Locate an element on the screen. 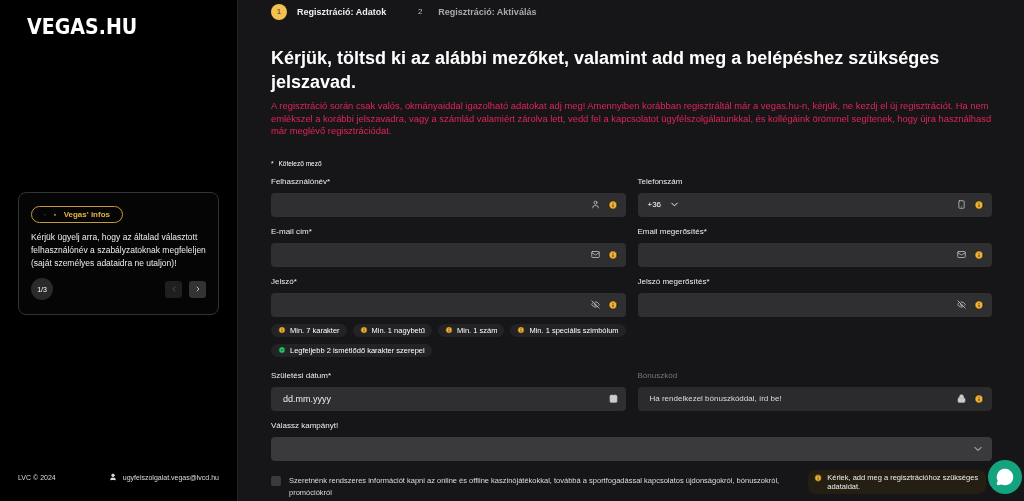  checkbox is located at coordinates (276, 480).